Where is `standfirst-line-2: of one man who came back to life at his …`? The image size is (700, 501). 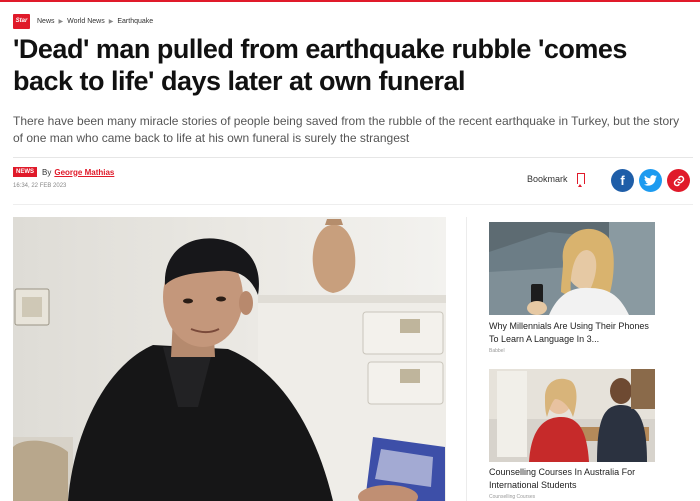
standfirst-line-2: of one man who came back to life at his … is located at coordinates (211, 138).